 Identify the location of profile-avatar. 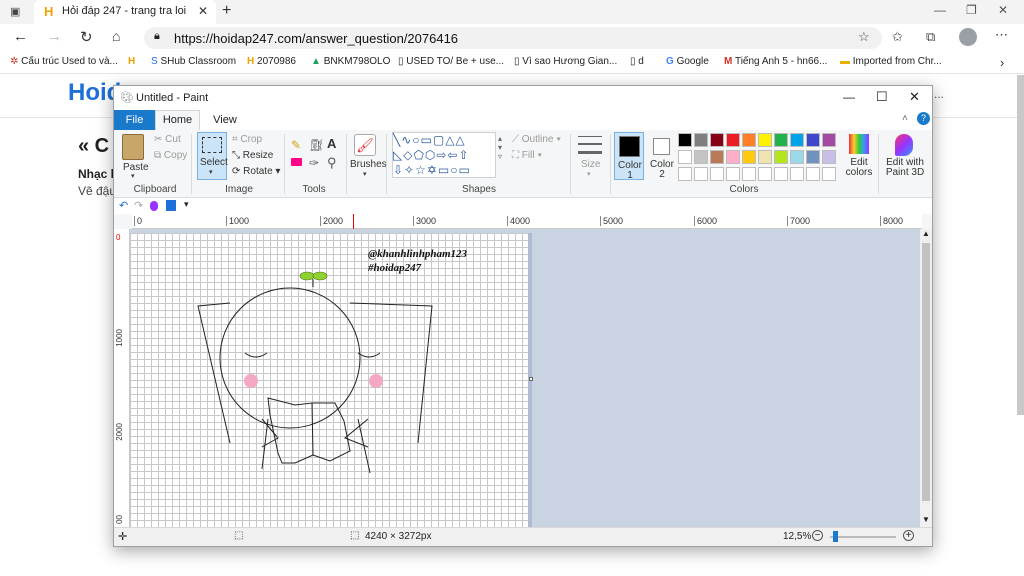
(968, 37).